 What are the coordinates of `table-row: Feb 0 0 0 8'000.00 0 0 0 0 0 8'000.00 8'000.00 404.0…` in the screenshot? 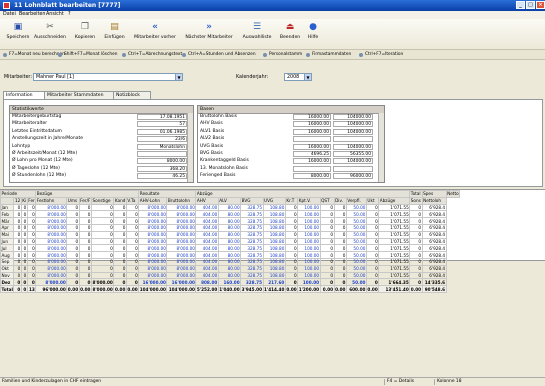 It's located at (230, 214).